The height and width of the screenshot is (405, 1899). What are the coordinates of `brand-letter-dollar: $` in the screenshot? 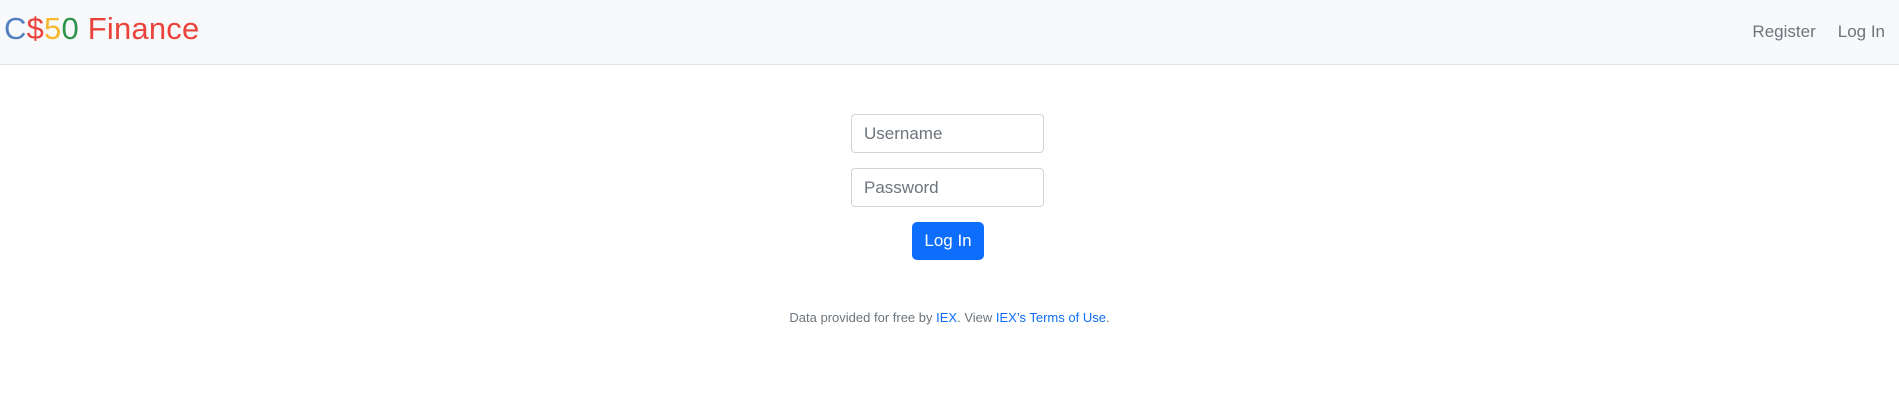 It's located at (35, 28).